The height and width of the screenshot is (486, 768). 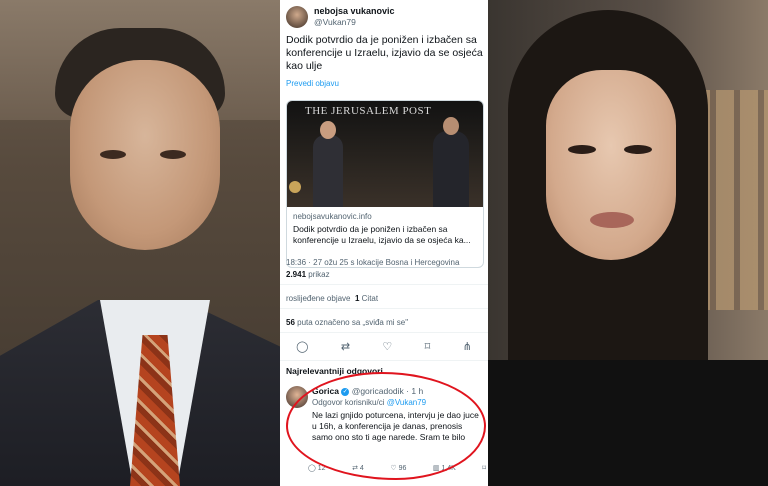 What do you see at coordinates (345, 346) in the screenshot?
I see `retweet-icon: ⇄` at bounding box center [345, 346].